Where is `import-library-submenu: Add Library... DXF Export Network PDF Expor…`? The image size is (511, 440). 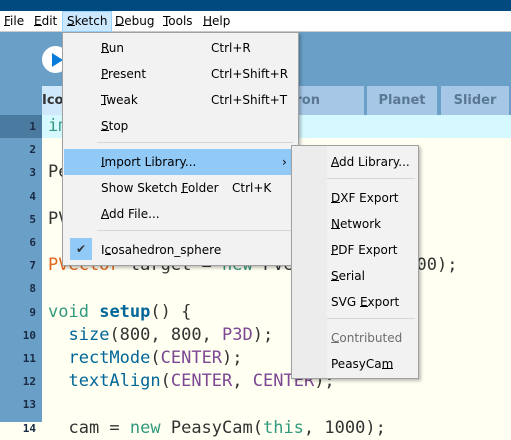
import-library-submenu: Add Library... DXF Export Network PDF Expor… is located at coordinates (355, 262).